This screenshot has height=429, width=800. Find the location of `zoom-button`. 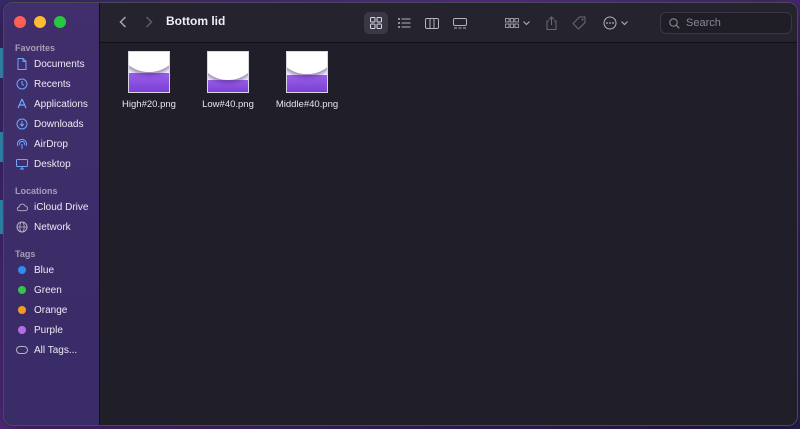

zoom-button is located at coordinates (60, 22).